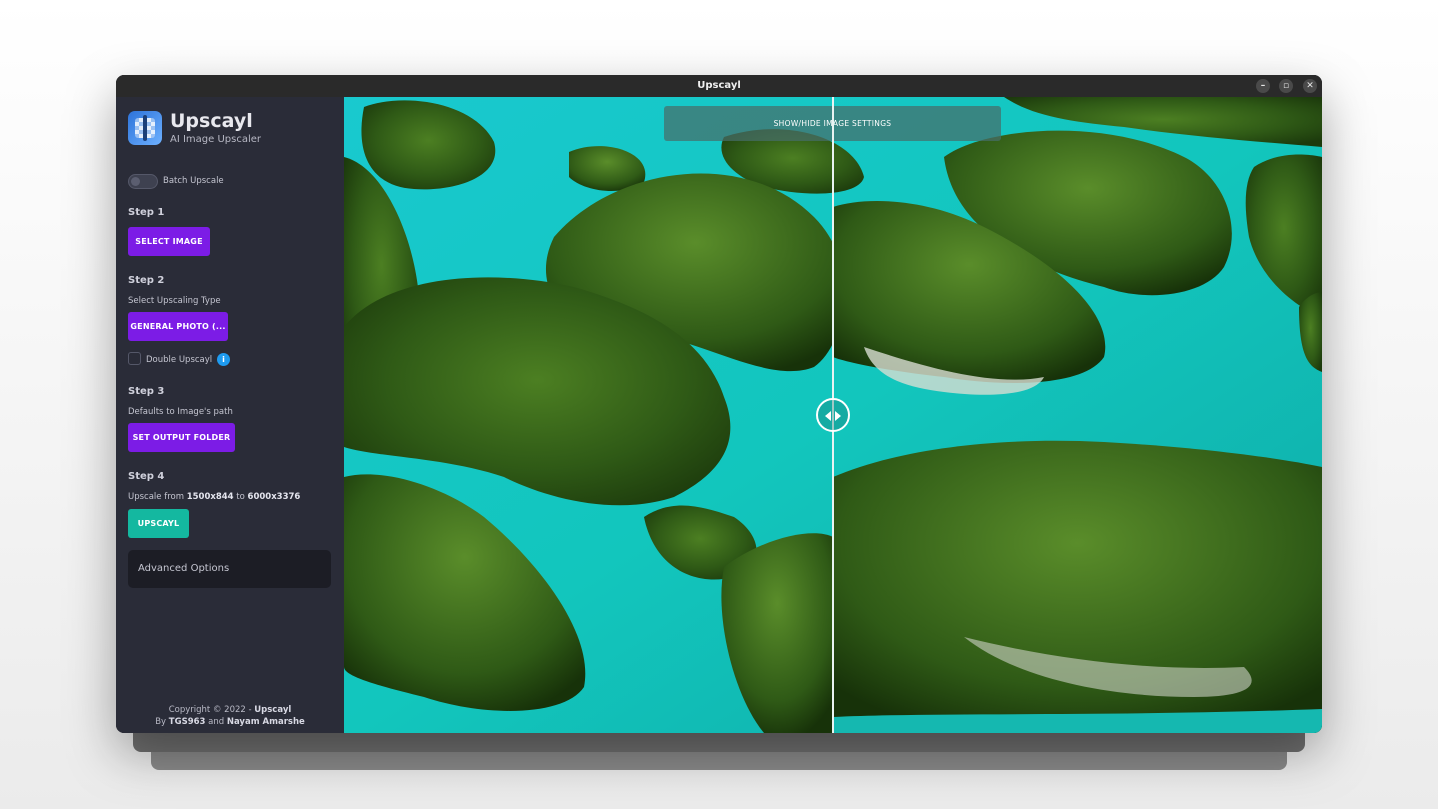  What do you see at coordinates (169, 241) in the screenshot?
I see `select-image-button: SELECT IMAGE` at bounding box center [169, 241].